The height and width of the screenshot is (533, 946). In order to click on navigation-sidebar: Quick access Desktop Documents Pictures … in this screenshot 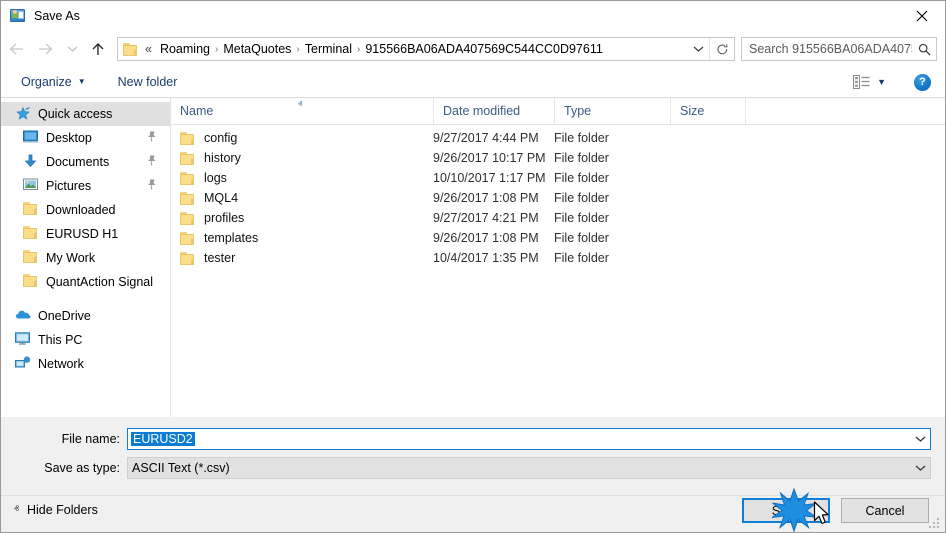, I will do `click(86, 257)`.